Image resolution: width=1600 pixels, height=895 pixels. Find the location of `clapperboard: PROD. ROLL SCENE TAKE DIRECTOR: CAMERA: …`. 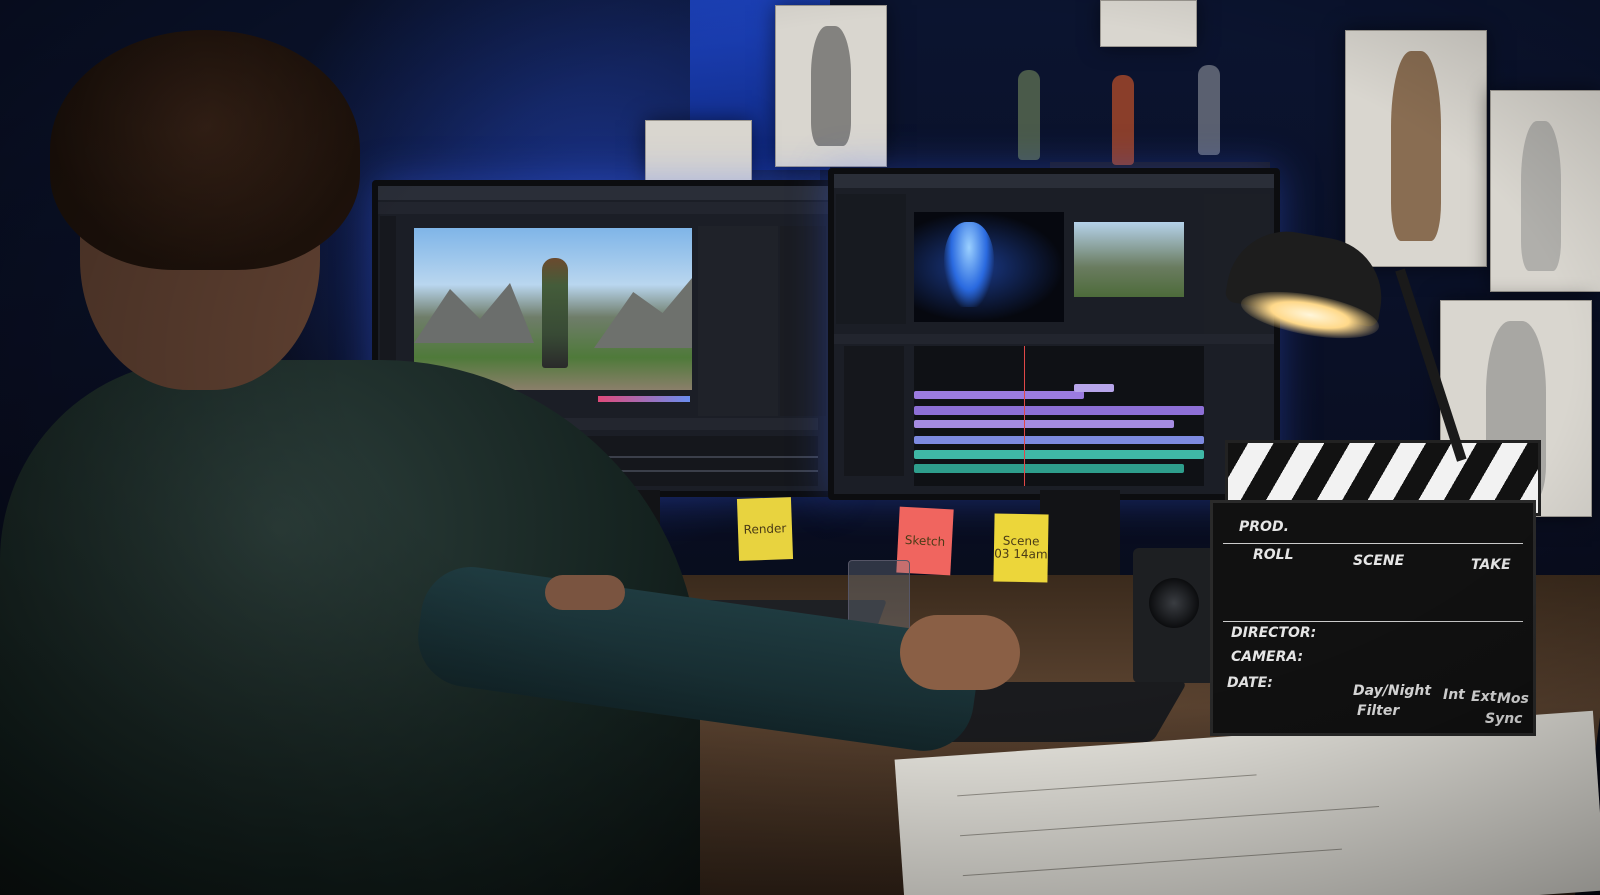

clapperboard: PROD. ROLL SCENE TAKE DIRECTOR: CAMERA: … is located at coordinates (1373, 618).